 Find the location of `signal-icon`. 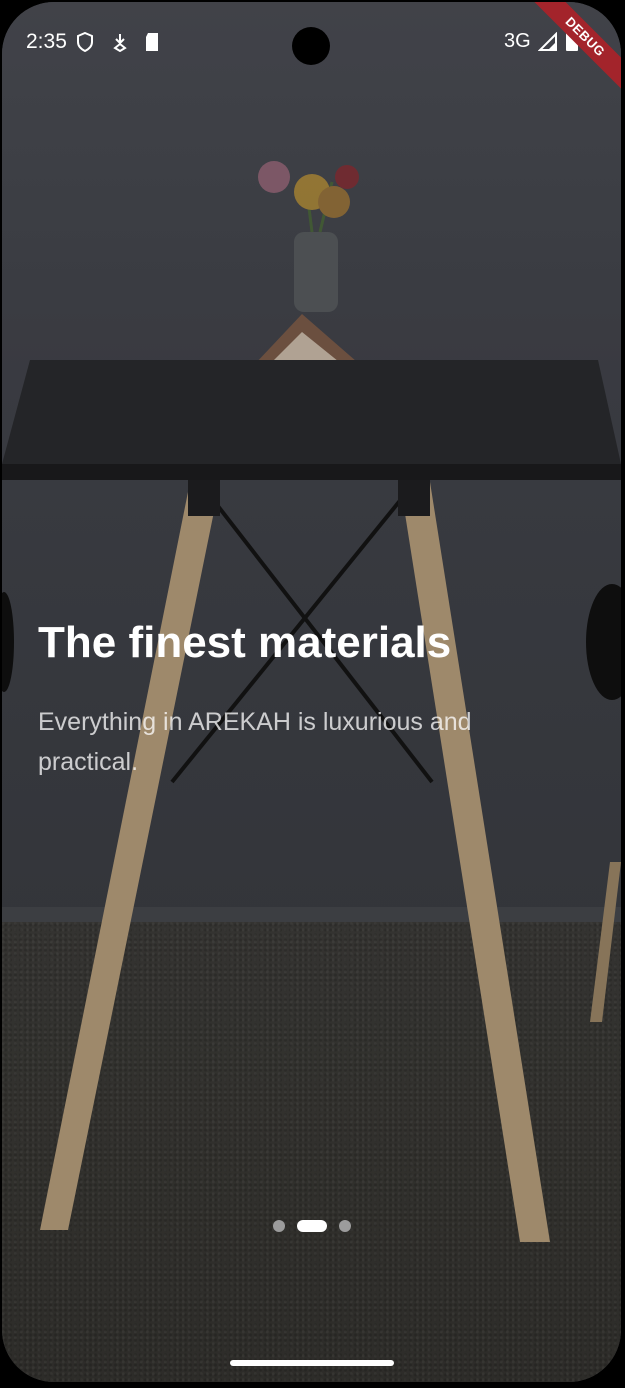

signal-icon is located at coordinates (547, 43).